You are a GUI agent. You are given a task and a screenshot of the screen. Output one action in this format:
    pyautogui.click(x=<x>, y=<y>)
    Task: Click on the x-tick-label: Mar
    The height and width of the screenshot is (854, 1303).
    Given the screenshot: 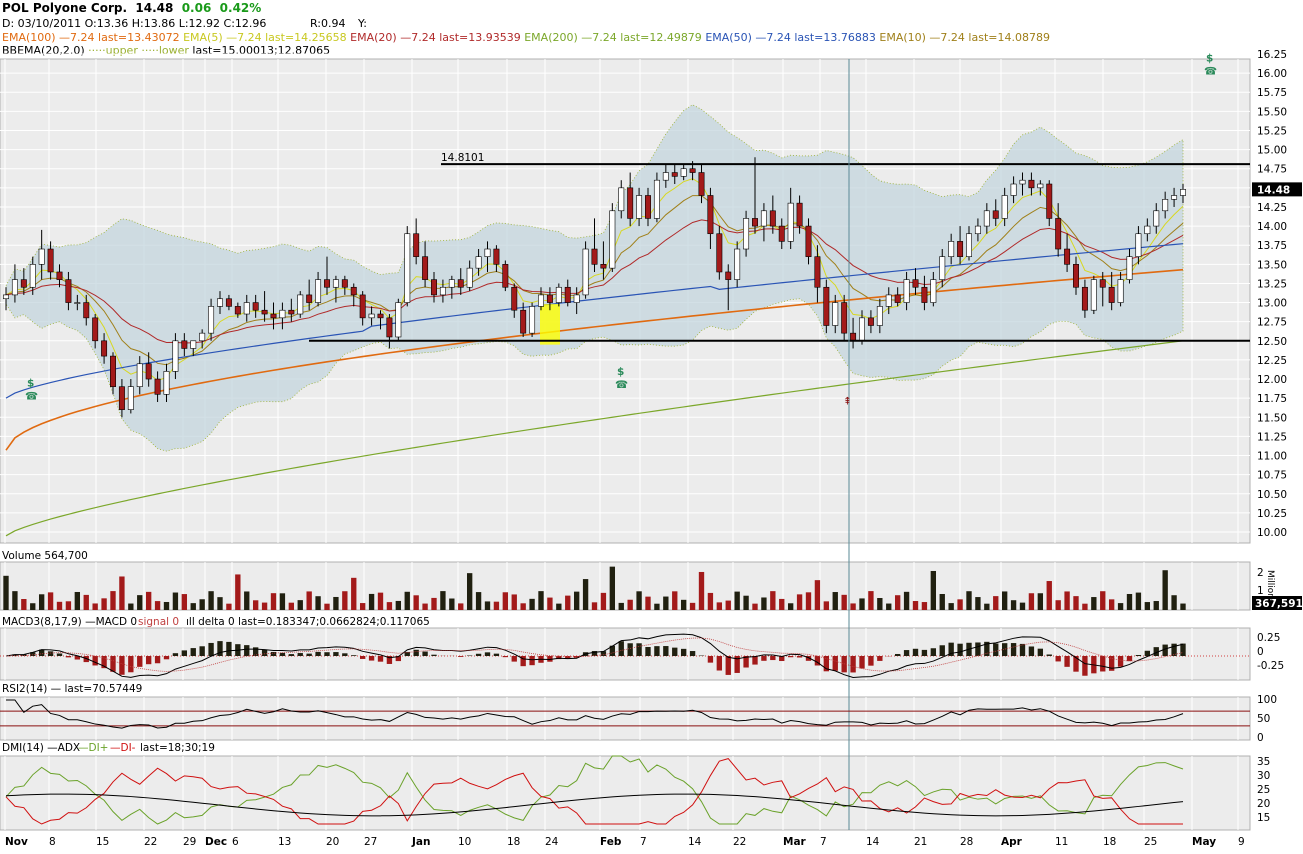 What is the action you would take?
    pyautogui.click(x=795, y=842)
    